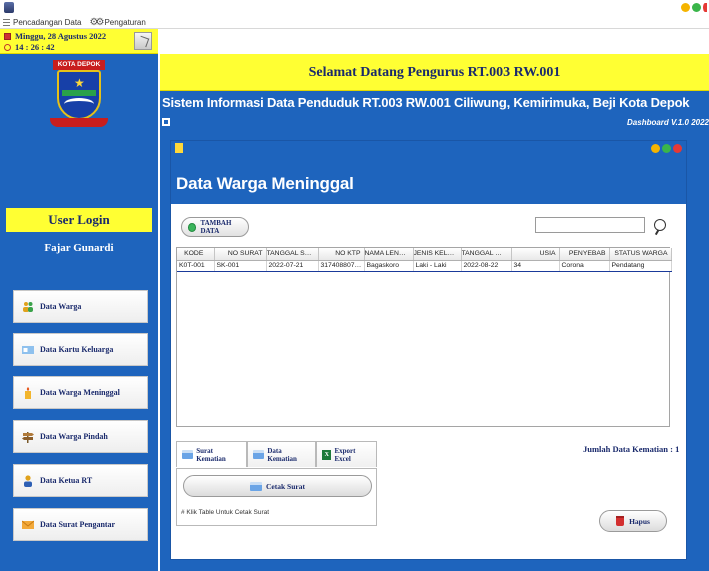  I want to click on button-label: Hapus, so click(639, 521).